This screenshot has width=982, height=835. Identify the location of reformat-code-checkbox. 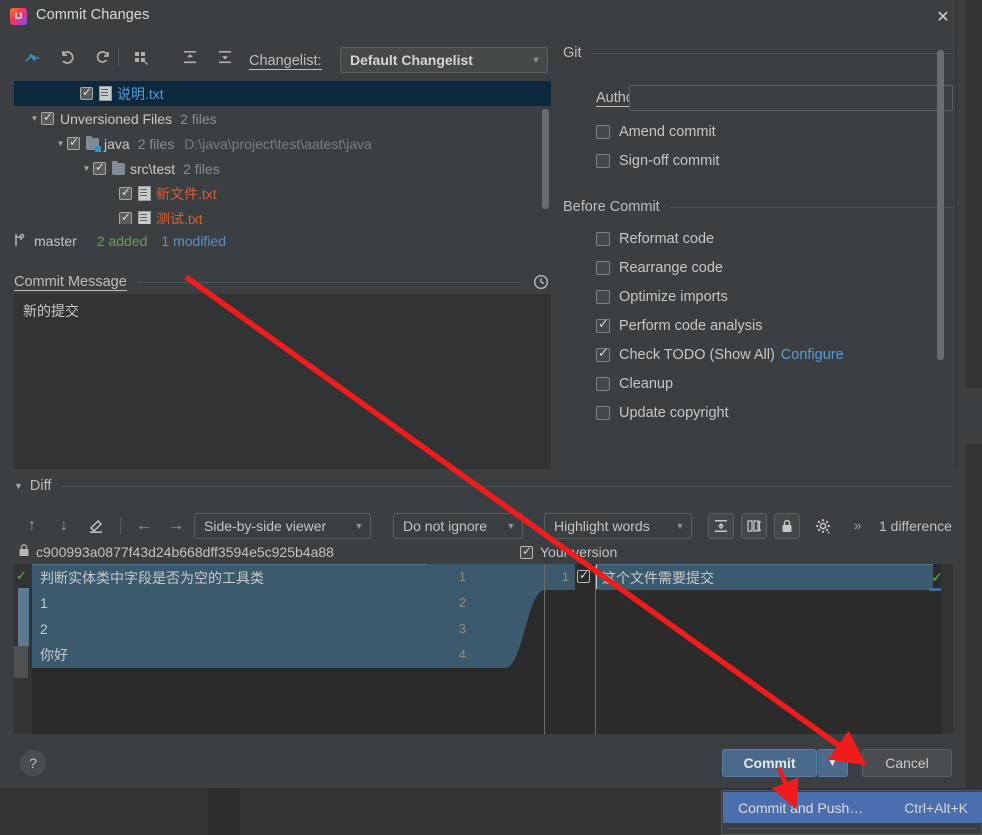
(603, 238).